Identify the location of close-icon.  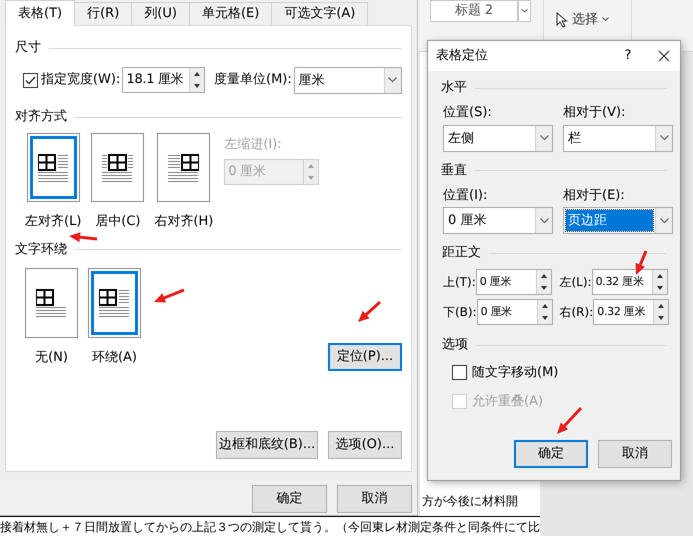
(664, 56).